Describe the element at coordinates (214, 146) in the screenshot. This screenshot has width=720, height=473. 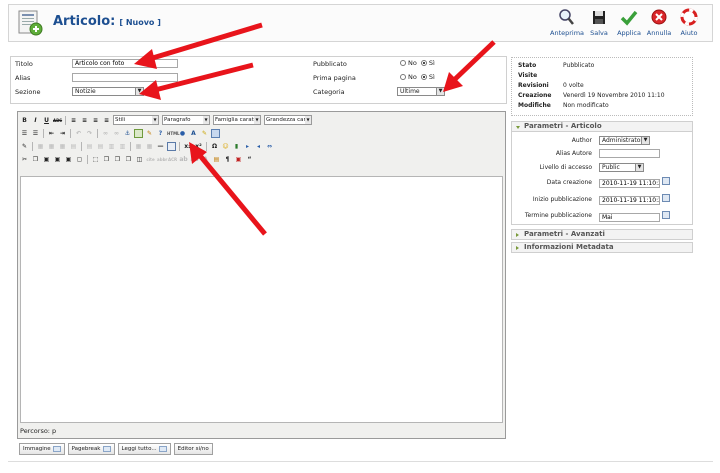
I see `special-char-icon: Ω` at that location.